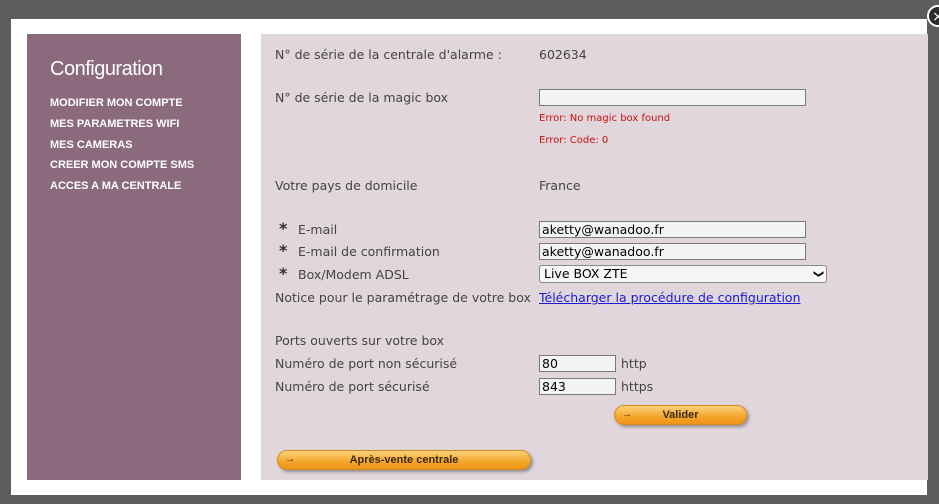 Image resolution: width=939 pixels, height=504 pixels. What do you see at coordinates (352, 386) in the screenshot?
I see `port-secure-label: Numéro de port sécurisé` at bounding box center [352, 386].